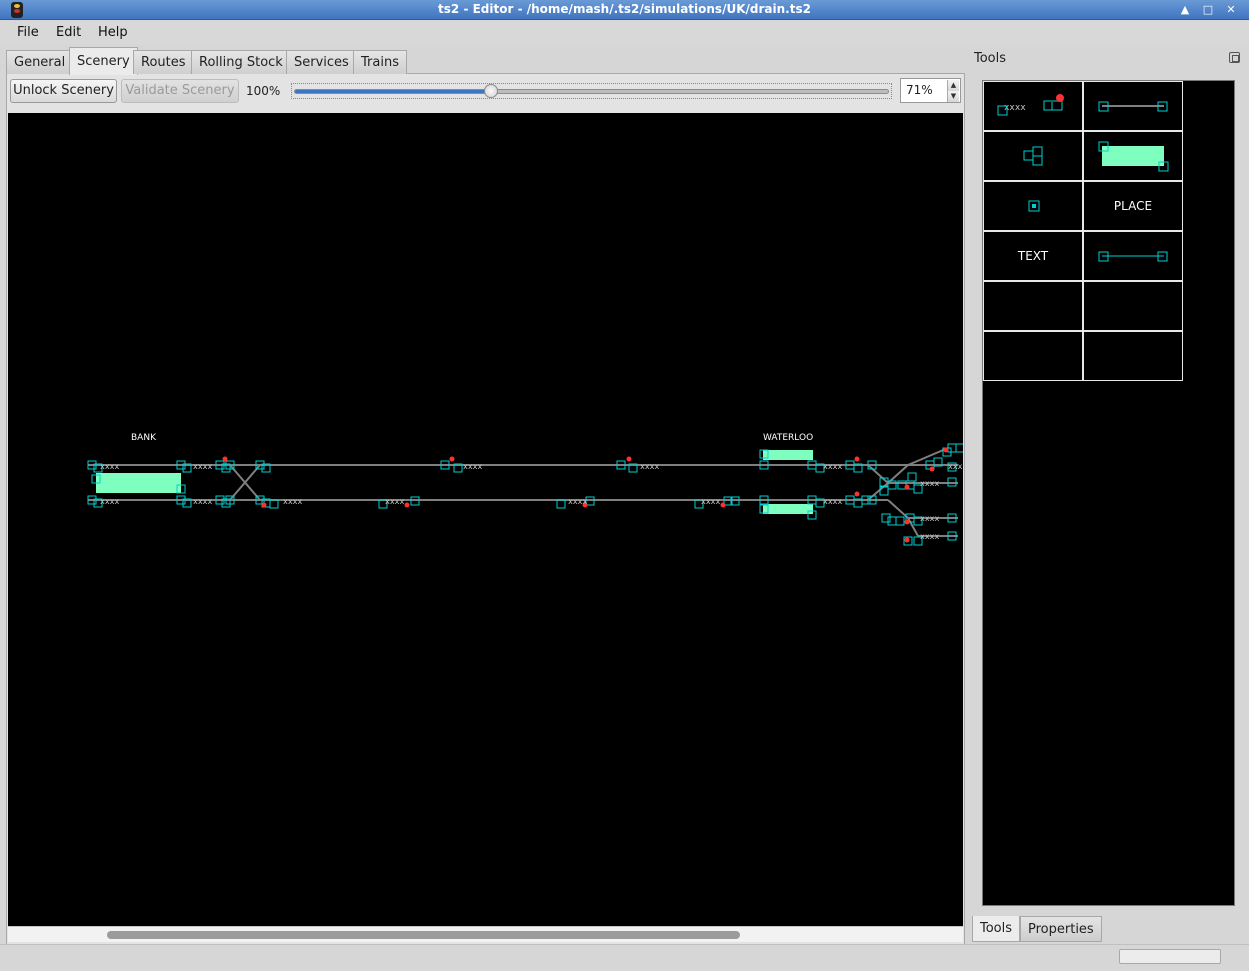 The width and height of the screenshot is (1249, 971). I want to click on end-tool, so click(1033, 206).